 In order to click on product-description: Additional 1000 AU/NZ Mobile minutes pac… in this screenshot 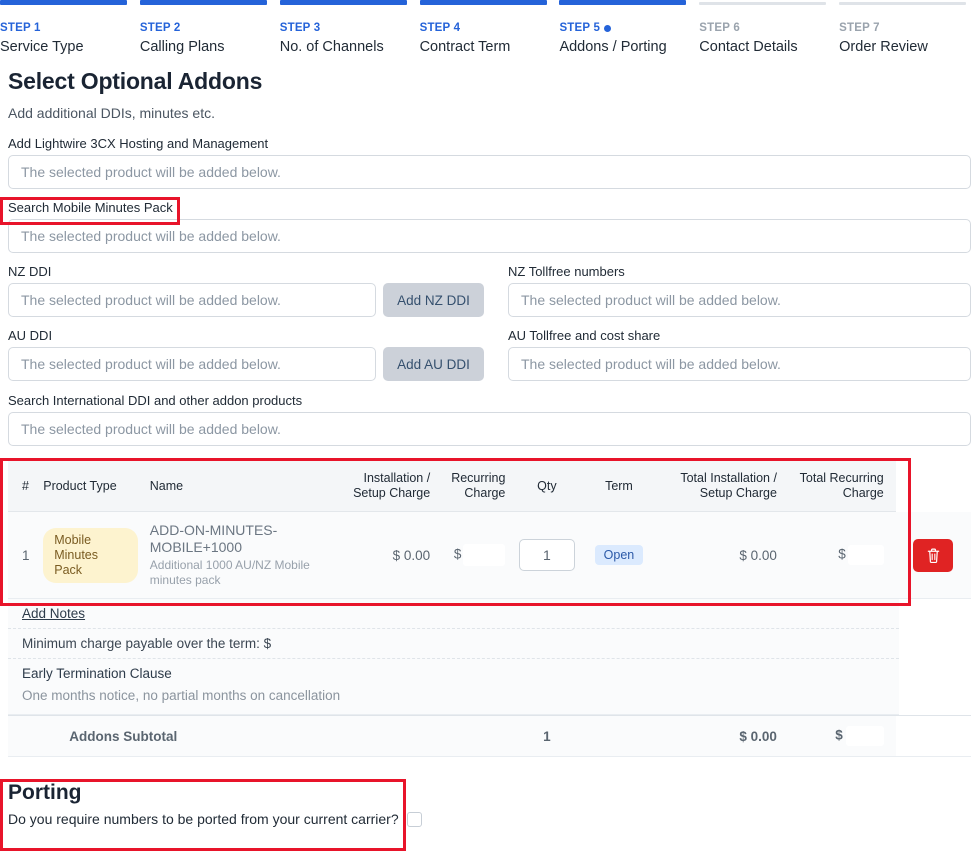, I will do `click(229, 572)`.